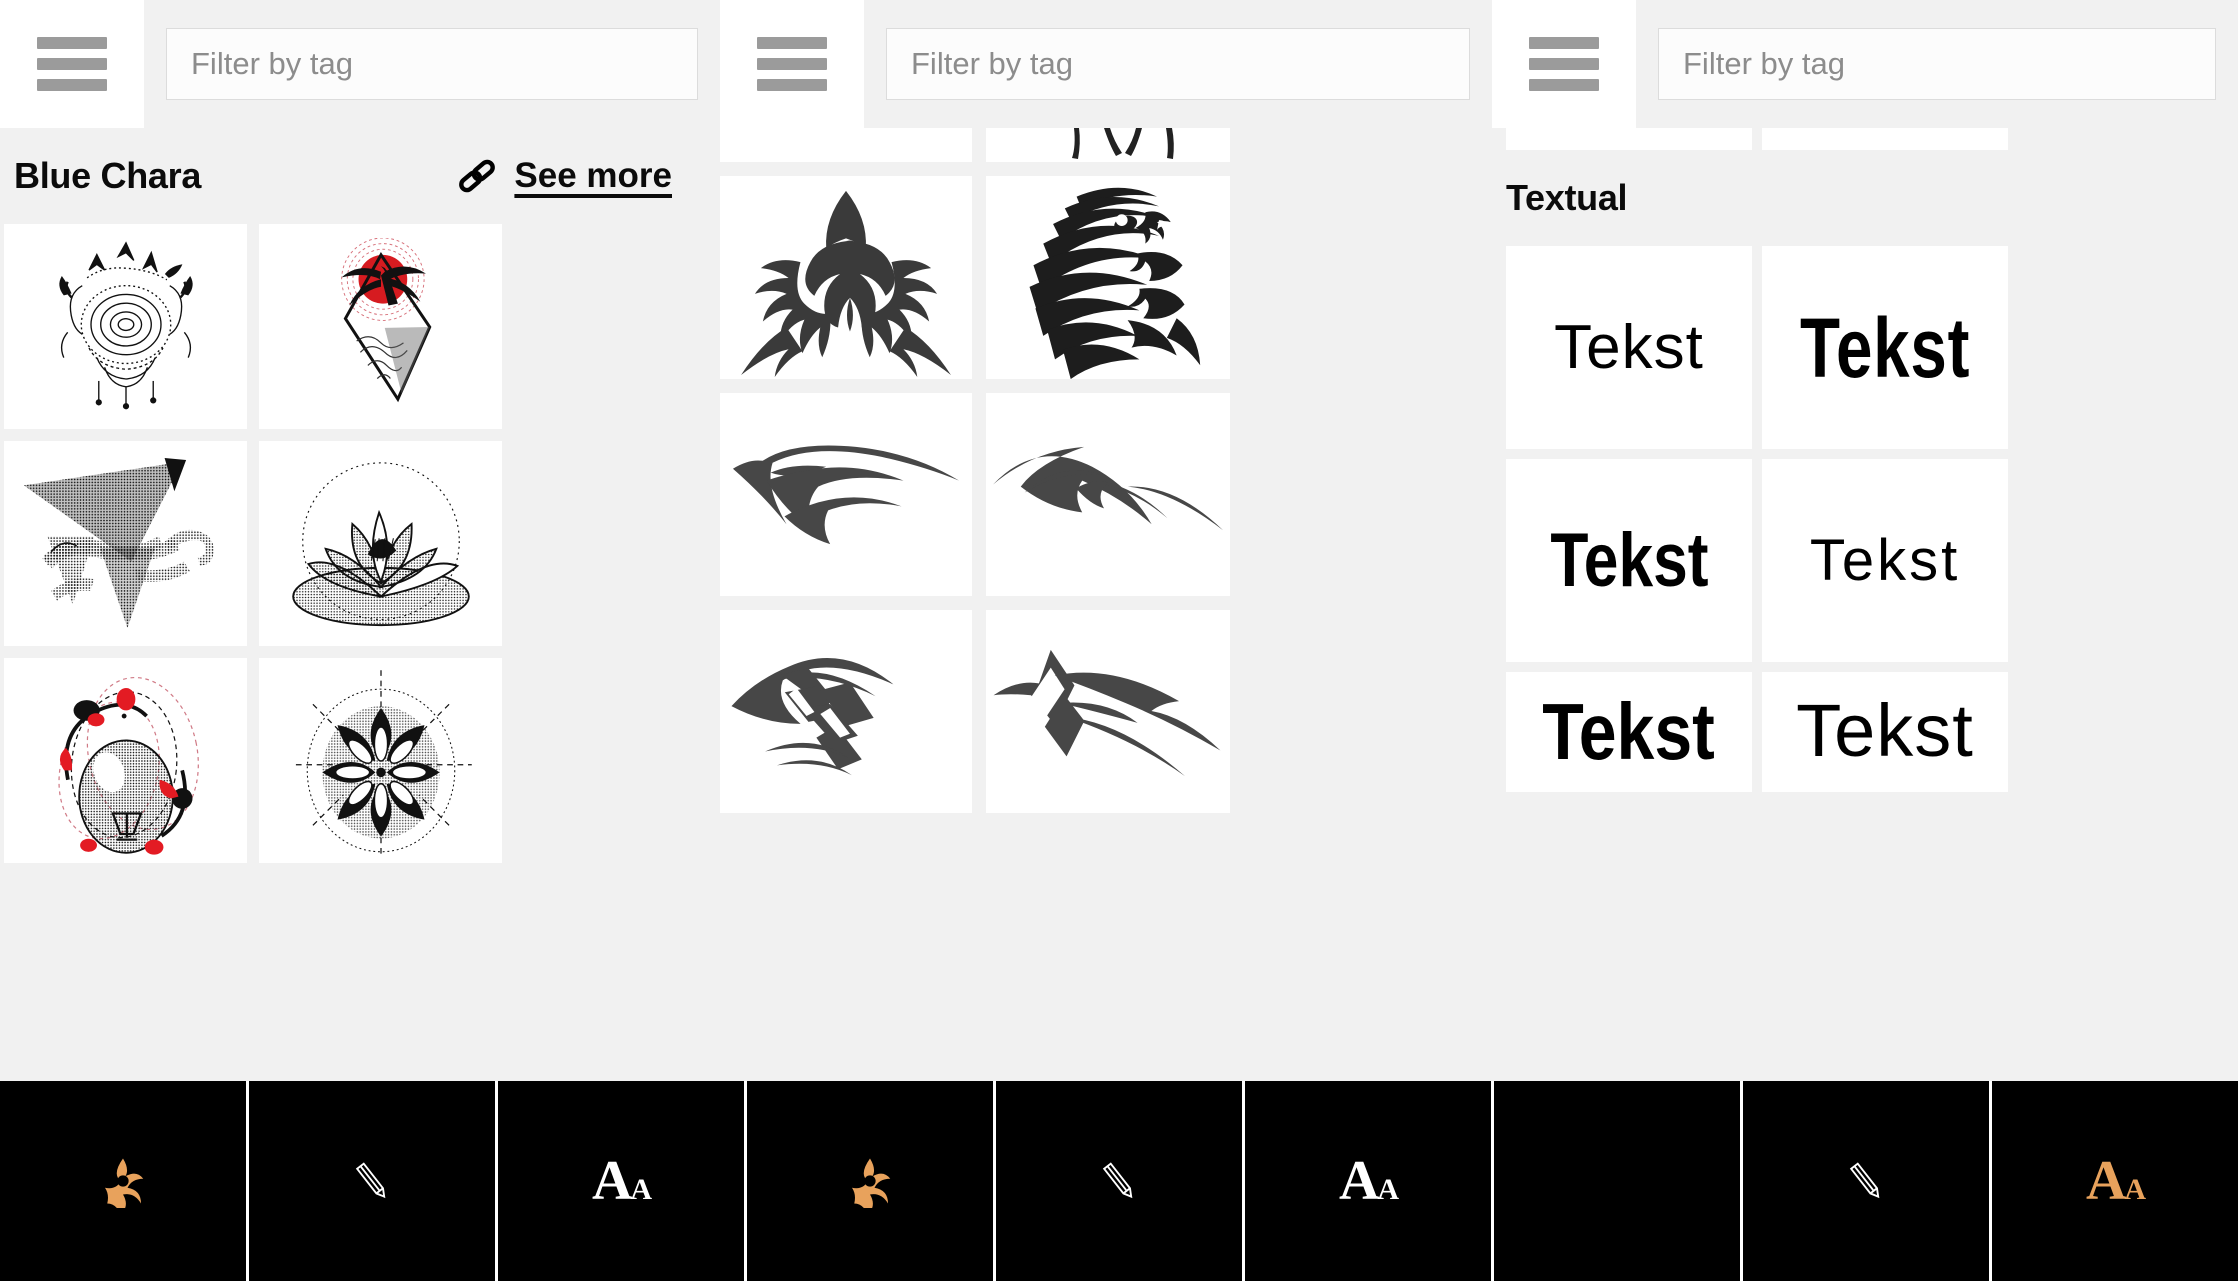 This screenshot has height=1281, width=2238. Describe the element at coordinates (477, 176) in the screenshot. I see `chain-link-icon` at that location.